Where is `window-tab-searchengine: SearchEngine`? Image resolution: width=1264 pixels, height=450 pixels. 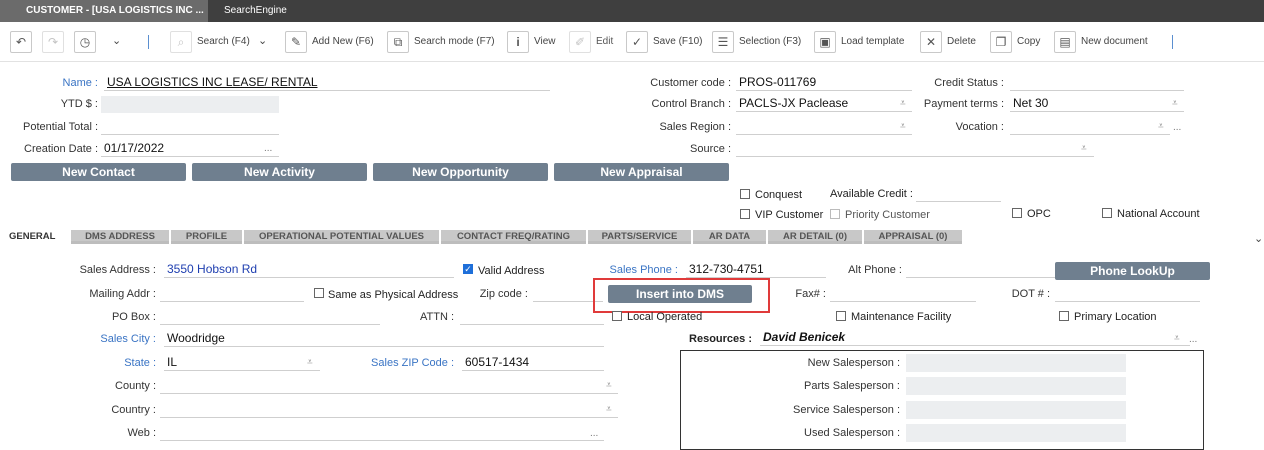
window-tab-searchengine: SearchEngine is located at coordinates (265, 11).